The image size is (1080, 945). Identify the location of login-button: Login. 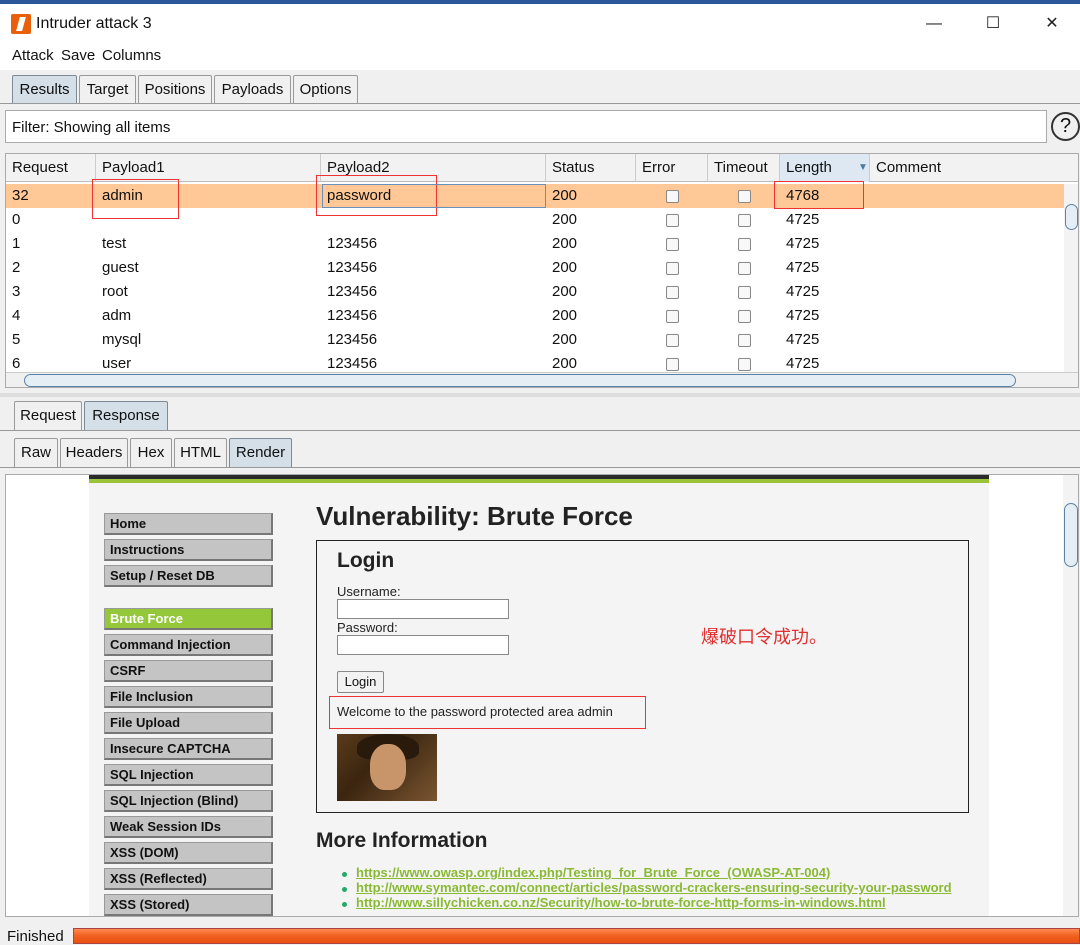
(360, 682).